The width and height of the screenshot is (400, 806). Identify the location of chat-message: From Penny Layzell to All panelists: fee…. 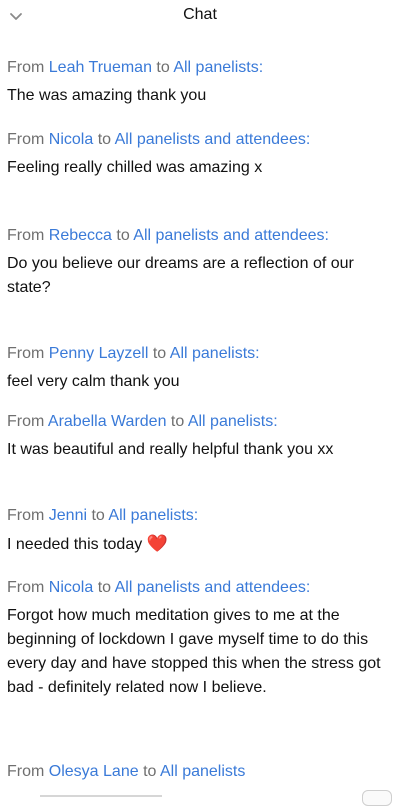
(200, 368).